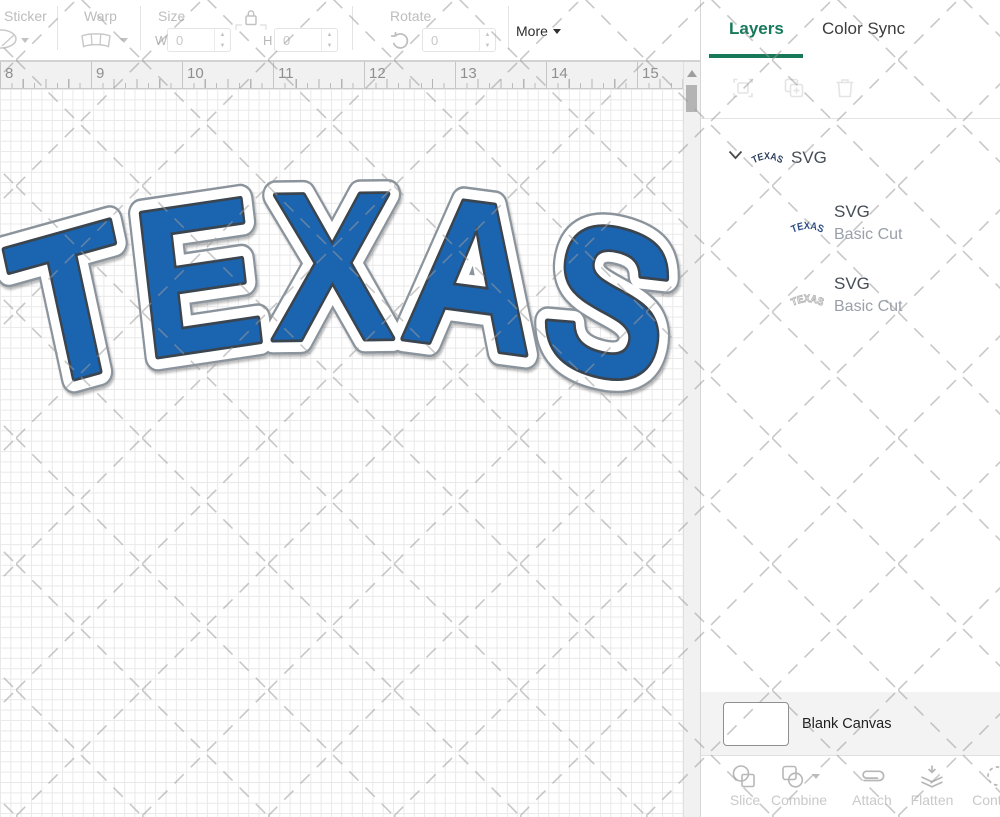 This screenshot has height=817, width=1000. I want to click on layer-group-row: TEXAS SVG, so click(850, 159).